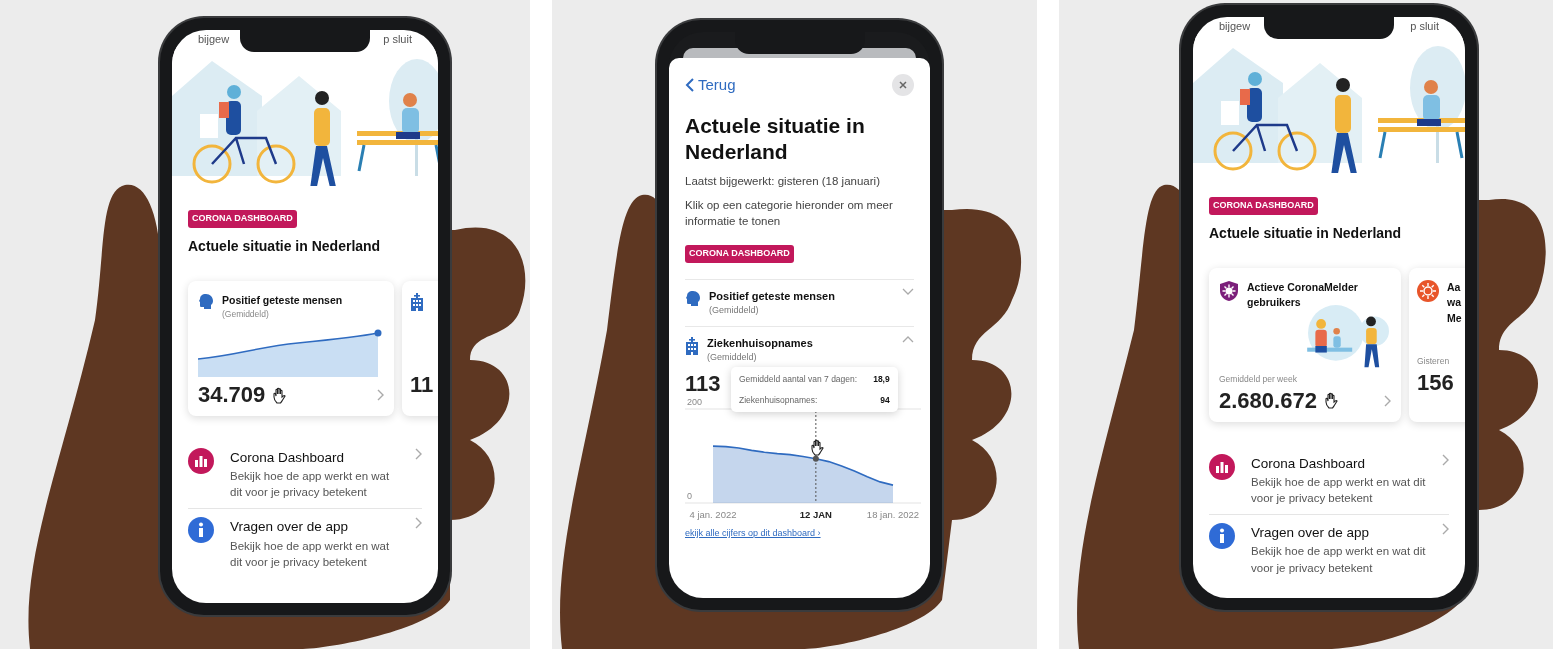 The height and width of the screenshot is (649, 1554). I want to click on back-chevron-icon, so click(689, 85).